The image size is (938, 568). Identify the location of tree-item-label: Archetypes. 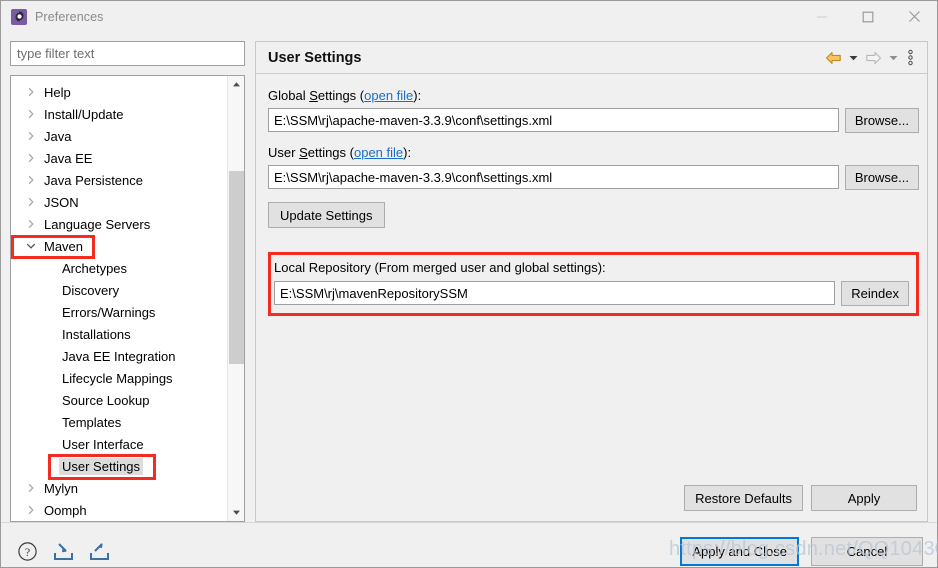
(95, 268).